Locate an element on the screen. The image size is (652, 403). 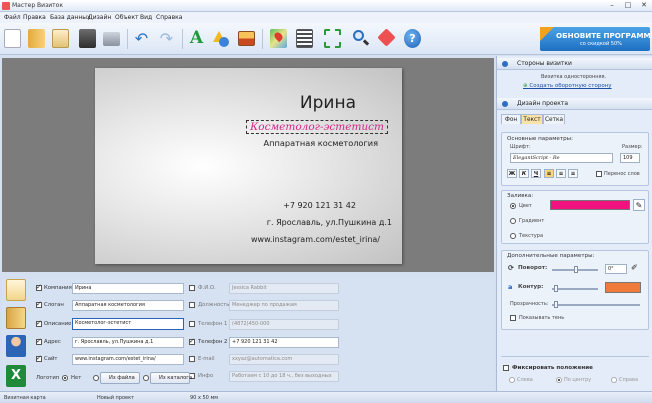
opacity-slider-thumb is located at coordinates (556, 304).